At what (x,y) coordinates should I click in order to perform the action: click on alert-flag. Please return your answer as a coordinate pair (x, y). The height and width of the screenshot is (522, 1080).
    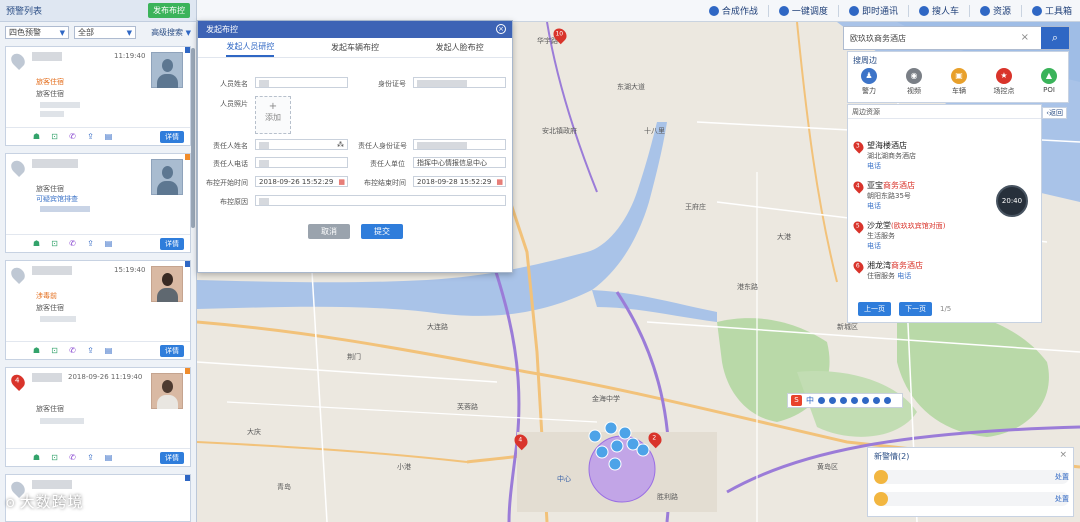
    Looking at the image, I should click on (187, 264).